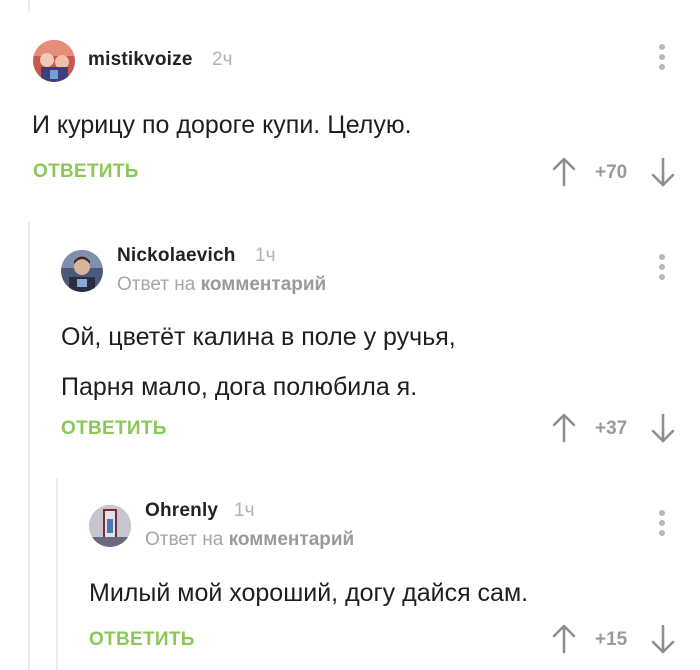 This screenshot has height=670, width=700. Describe the element at coordinates (611, 639) in the screenshot. I see `rating: +15` at that location.